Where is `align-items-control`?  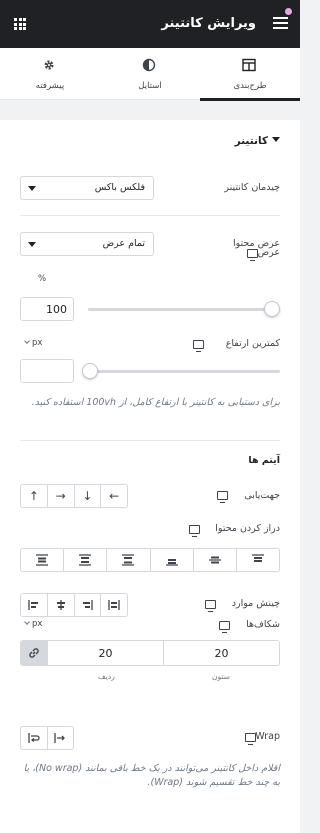 align-items-control is located at coordinates (74, 605).